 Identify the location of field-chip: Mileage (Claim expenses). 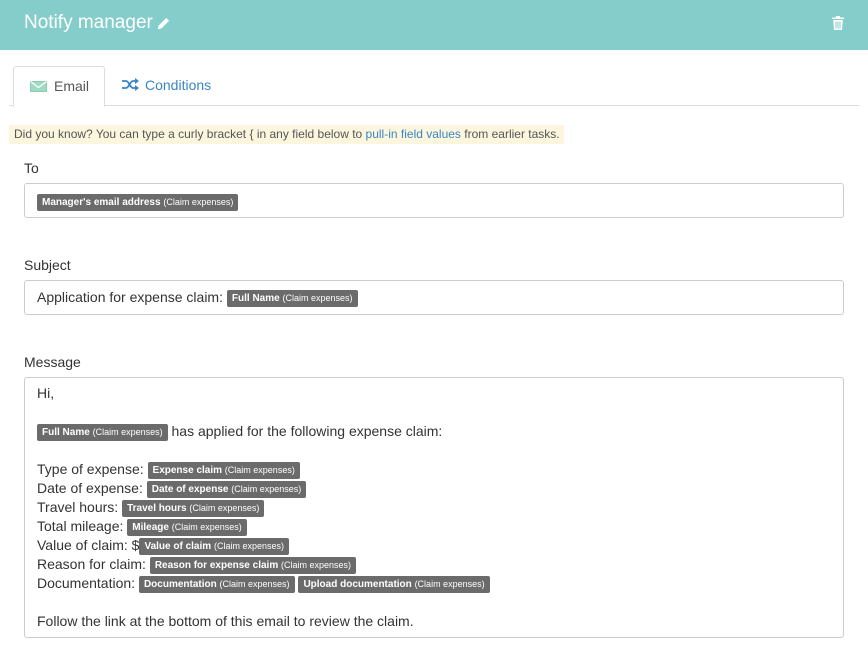
(187, 527).